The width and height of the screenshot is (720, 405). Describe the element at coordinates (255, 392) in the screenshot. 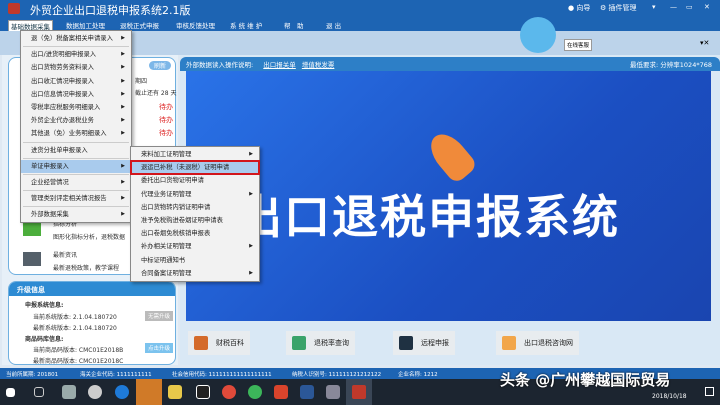

I see `browser-icon` at that location.